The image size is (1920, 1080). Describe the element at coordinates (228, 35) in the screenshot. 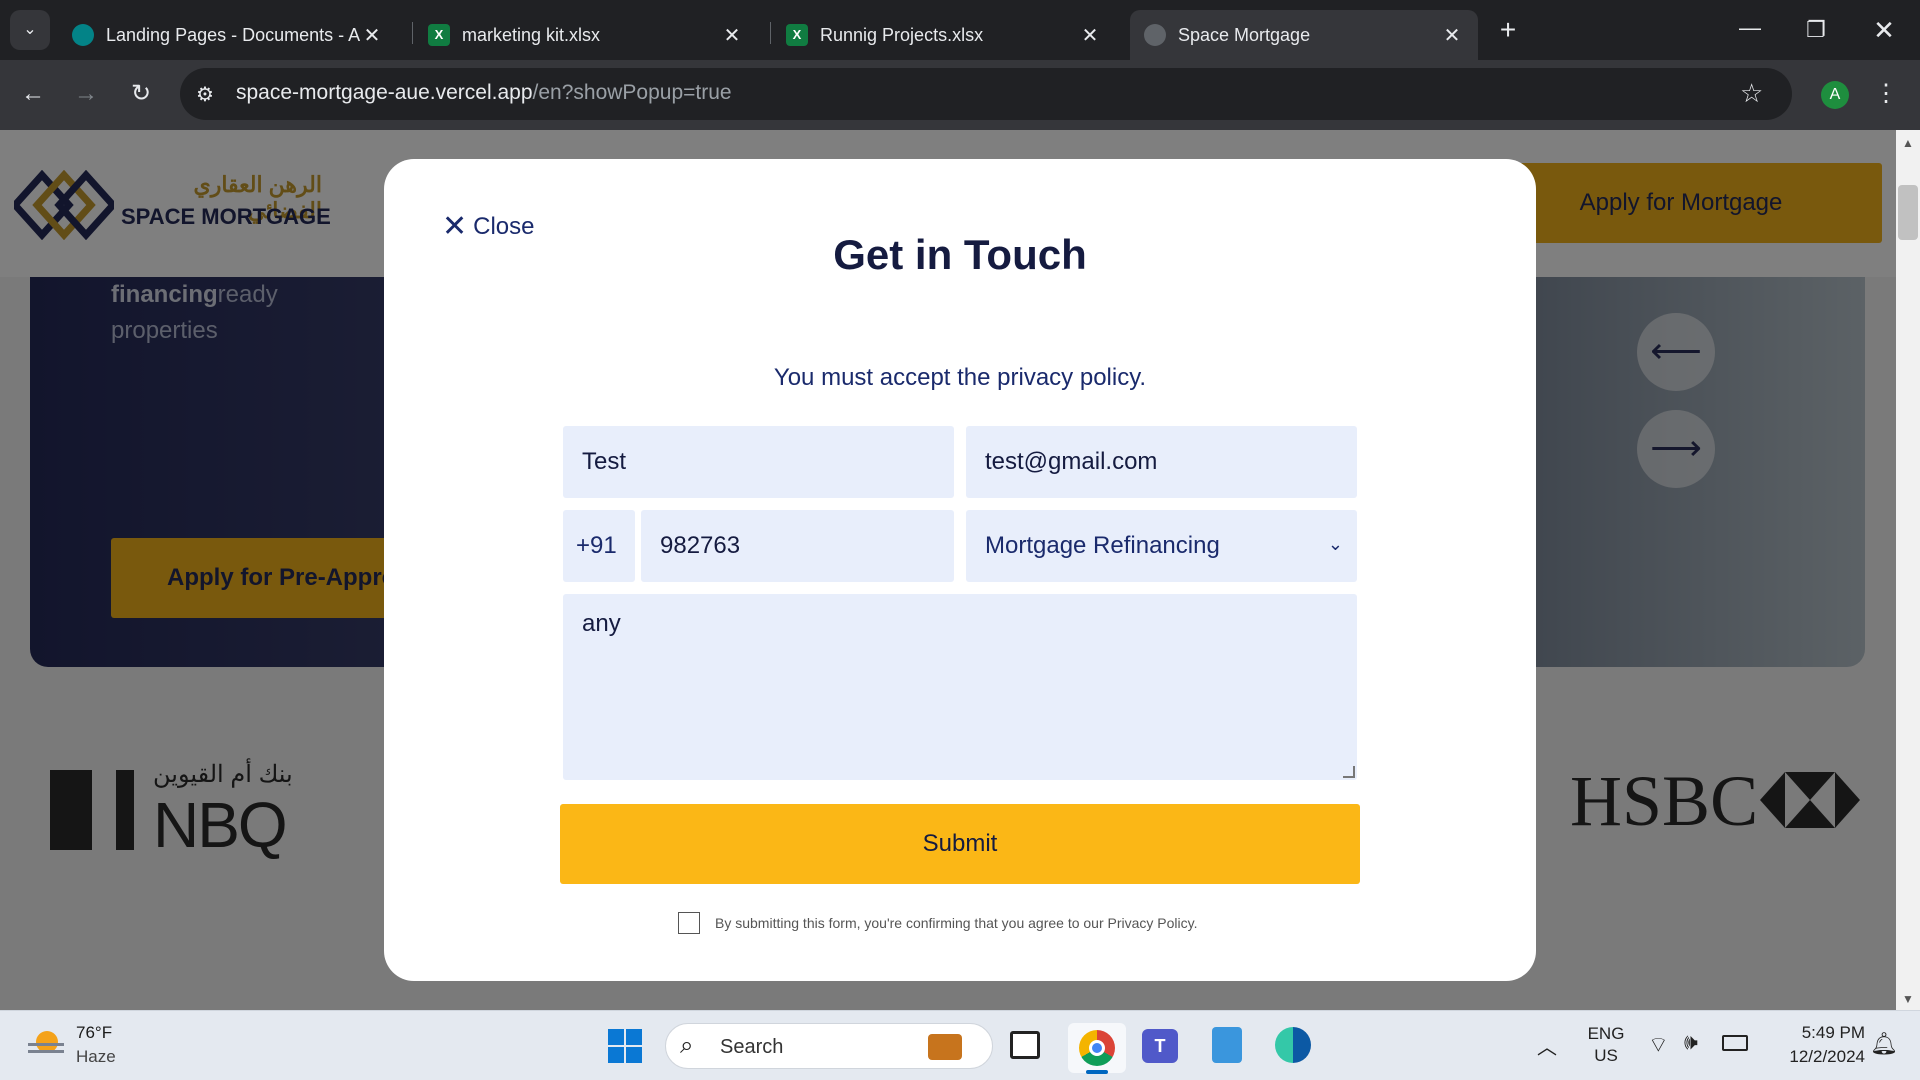

I see `tab-landing-pages: Landing Pages - Documents - A ✕` at that location.